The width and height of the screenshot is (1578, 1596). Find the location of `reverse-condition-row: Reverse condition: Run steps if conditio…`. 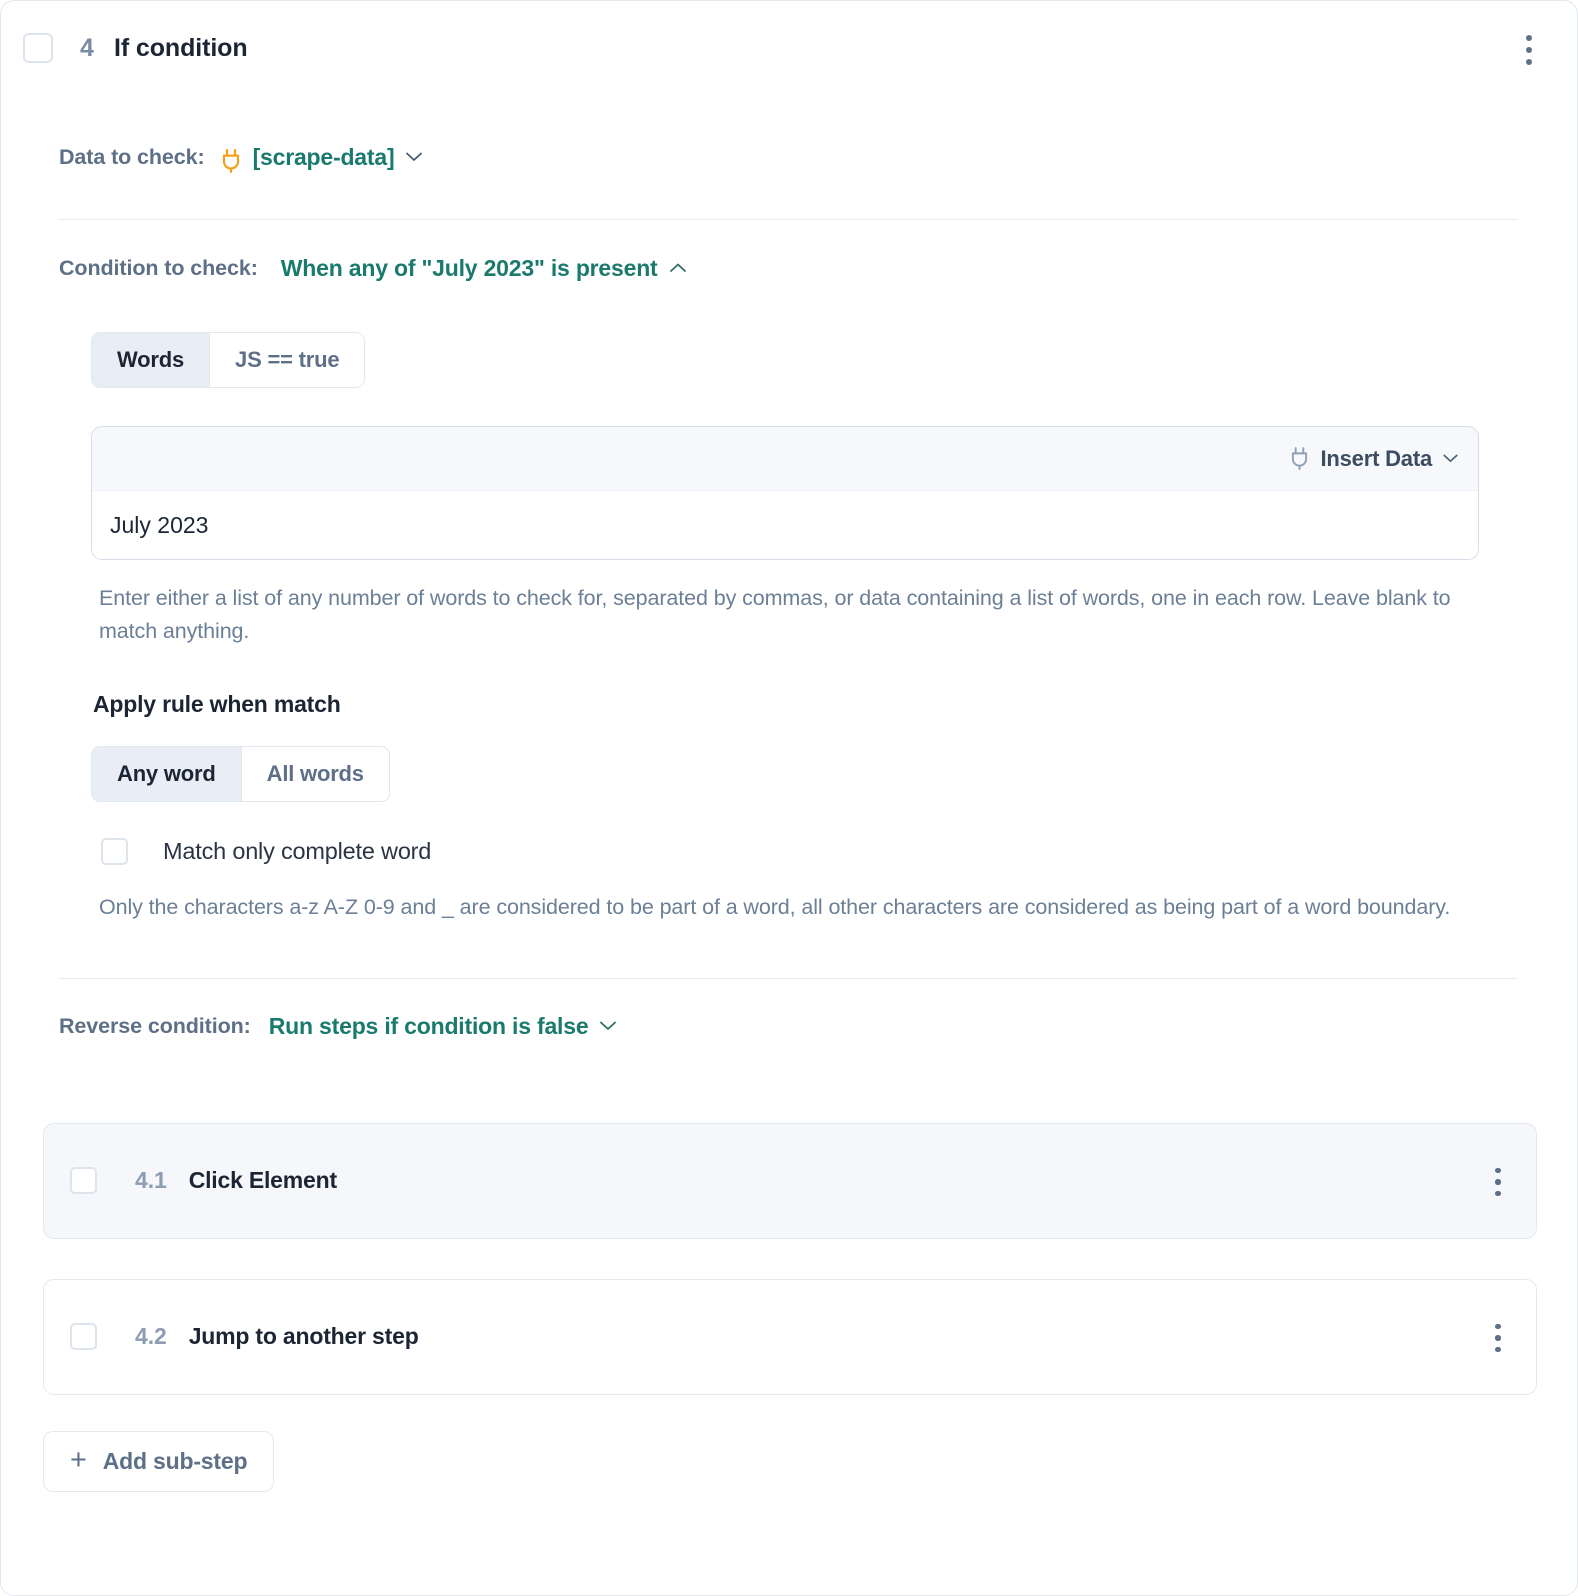

reverse-condition-row: Reverse condition: Run steps if conditio… is located at coordinates (789, 1027).